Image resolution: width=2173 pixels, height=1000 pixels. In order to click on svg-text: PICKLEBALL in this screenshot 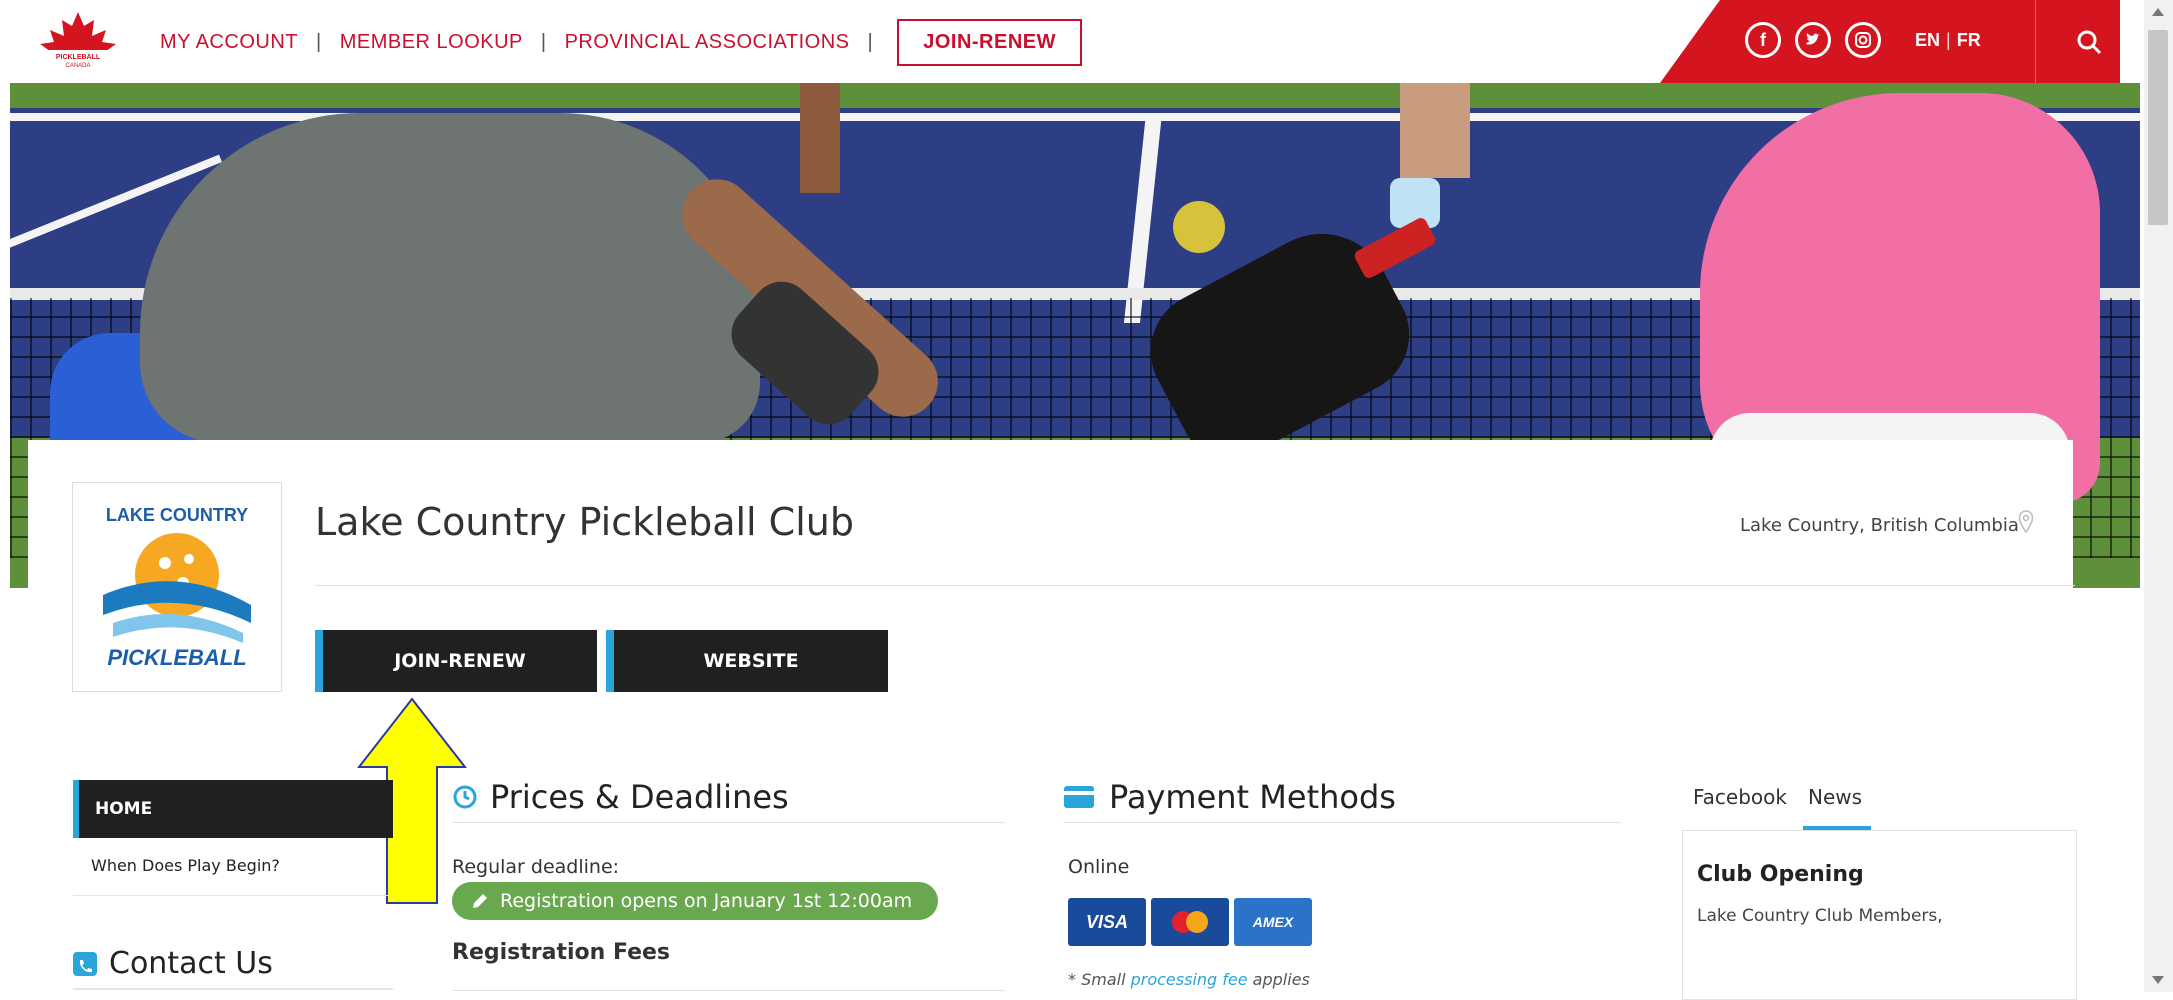, I will do `click(78, 57)`.